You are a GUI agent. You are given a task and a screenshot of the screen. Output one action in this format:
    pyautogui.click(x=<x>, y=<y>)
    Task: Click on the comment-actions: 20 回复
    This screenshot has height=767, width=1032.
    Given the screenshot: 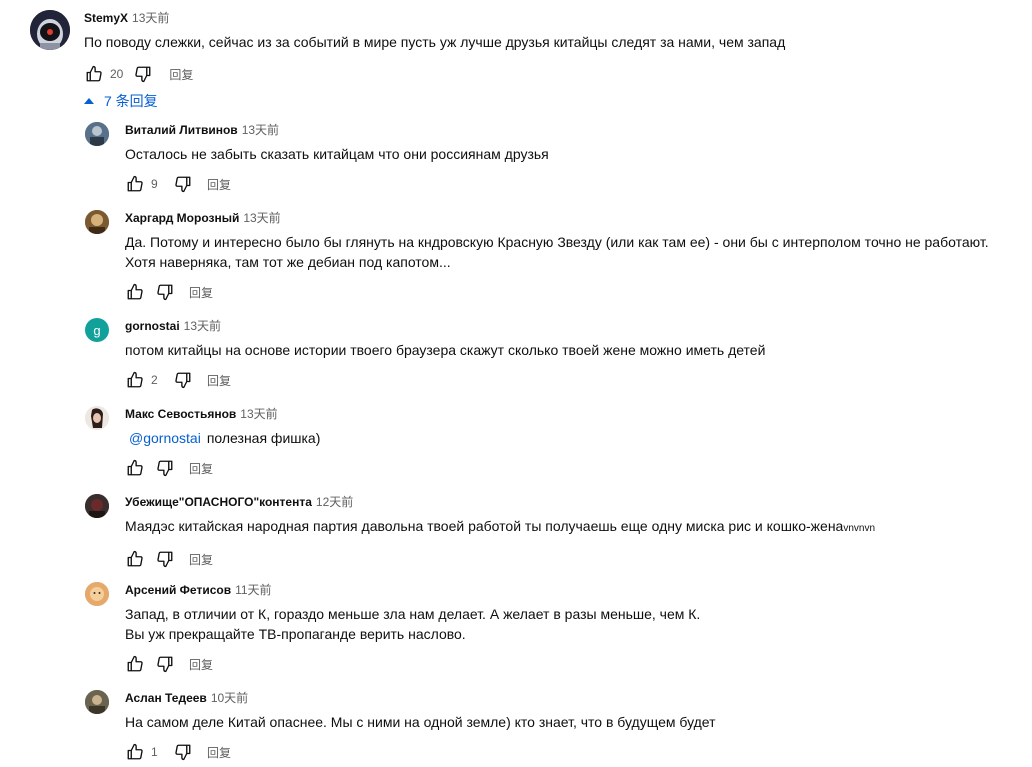 What is the action you would take?
    pyautogui.click(x=549, y=74)
    